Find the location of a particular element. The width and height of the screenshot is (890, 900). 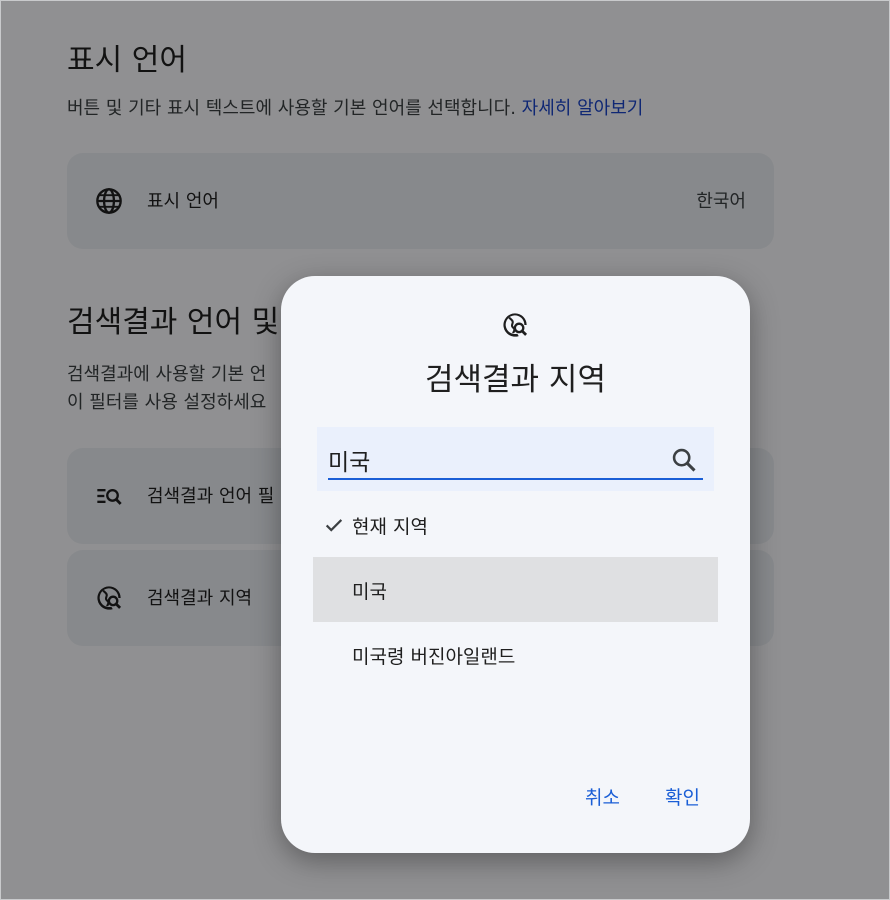

option-label: 미국령 버진아일랜드 is located at coordinates (434, 657).